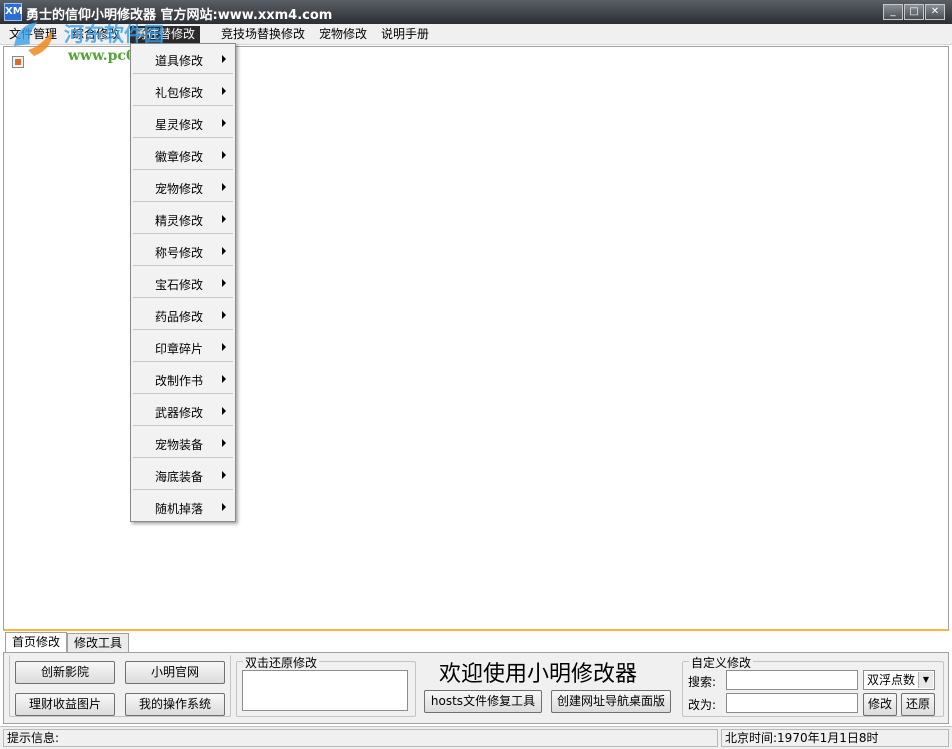 The height and width of the screenshot is (749, 952). What do you see at coordinates (175, 704) in the screenshot?
I see `my-os-button: 我的操作系统` at bounding box center [175, 704].